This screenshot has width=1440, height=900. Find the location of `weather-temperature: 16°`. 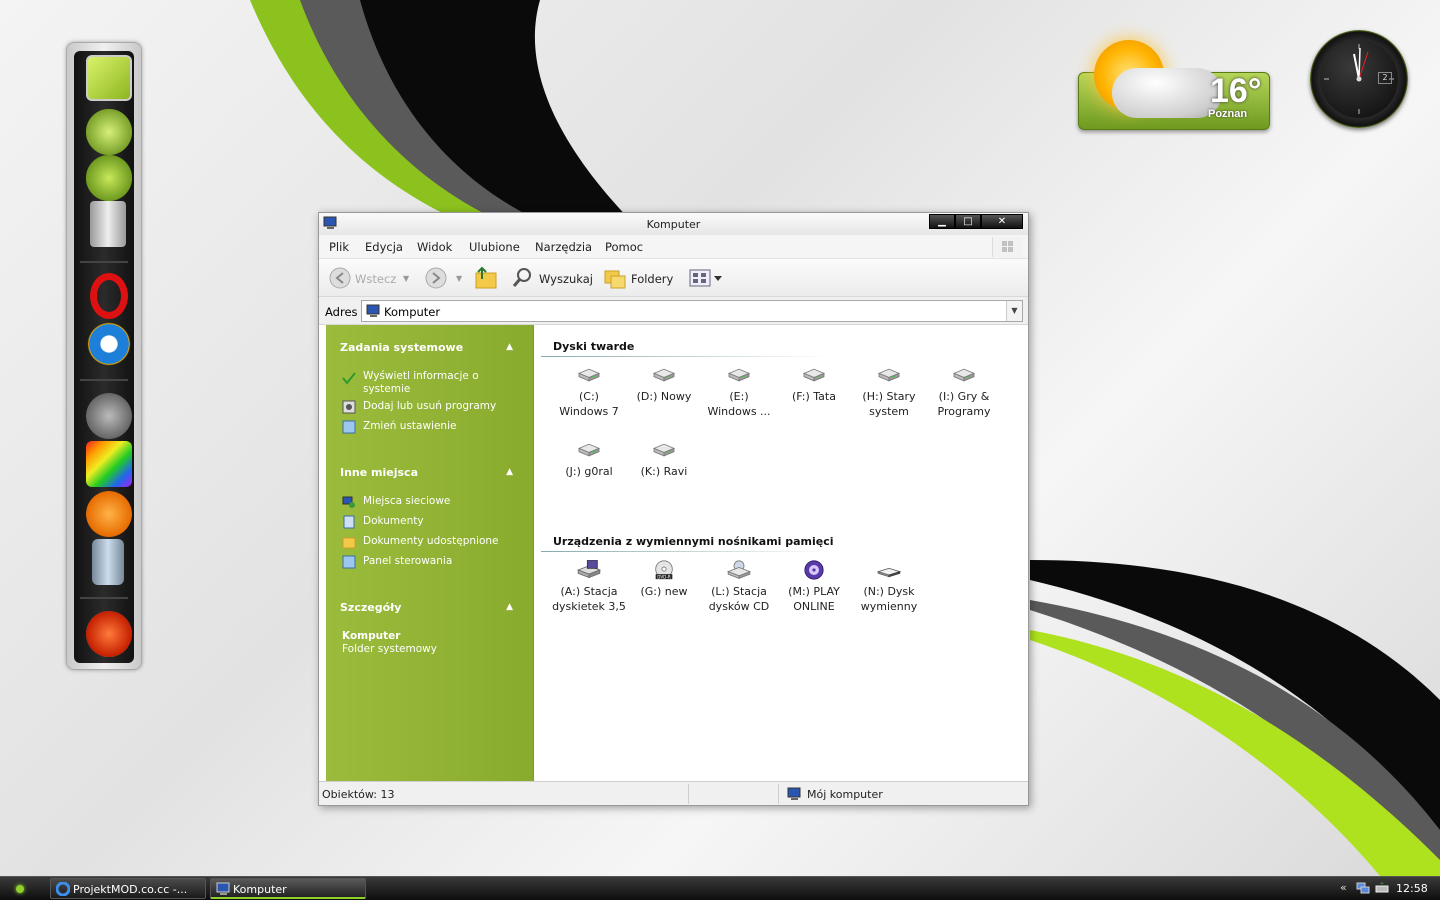

weather-temperature: 16° is located at coordinates (1236, 91).